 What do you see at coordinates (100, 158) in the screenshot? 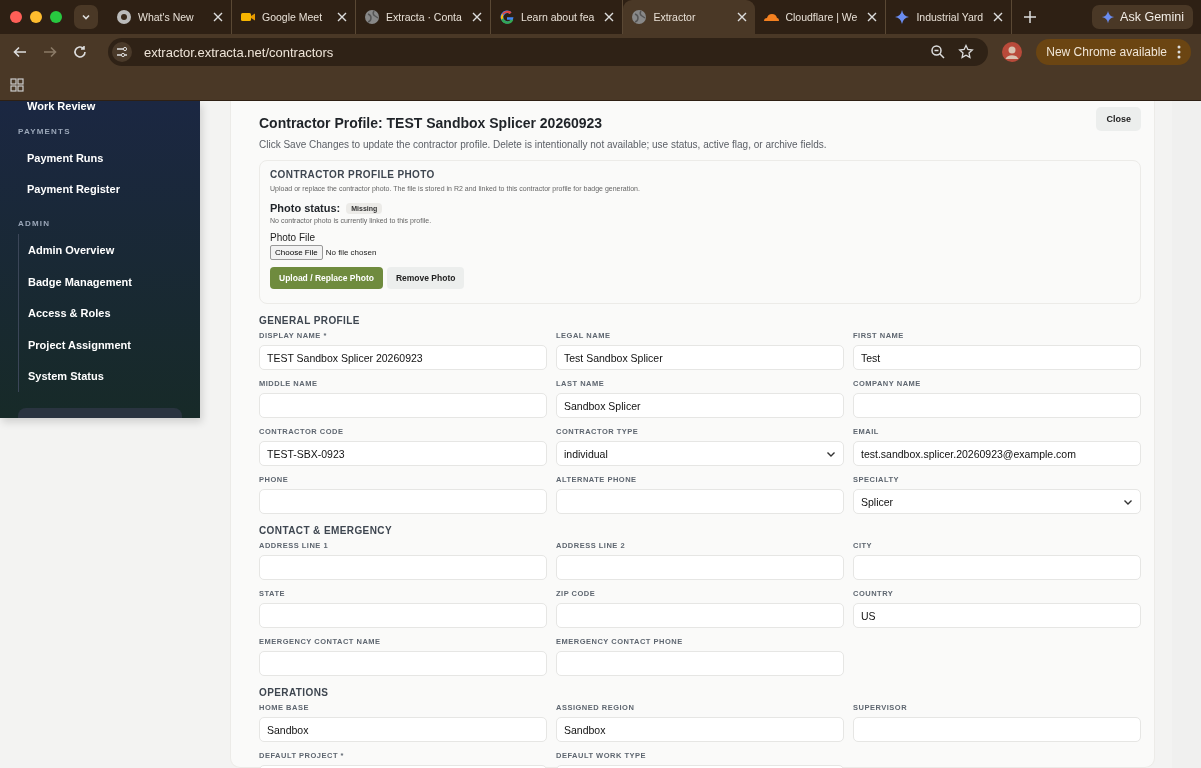
I see `nav-item: Payment Runs` at bounding box center [100, 158].